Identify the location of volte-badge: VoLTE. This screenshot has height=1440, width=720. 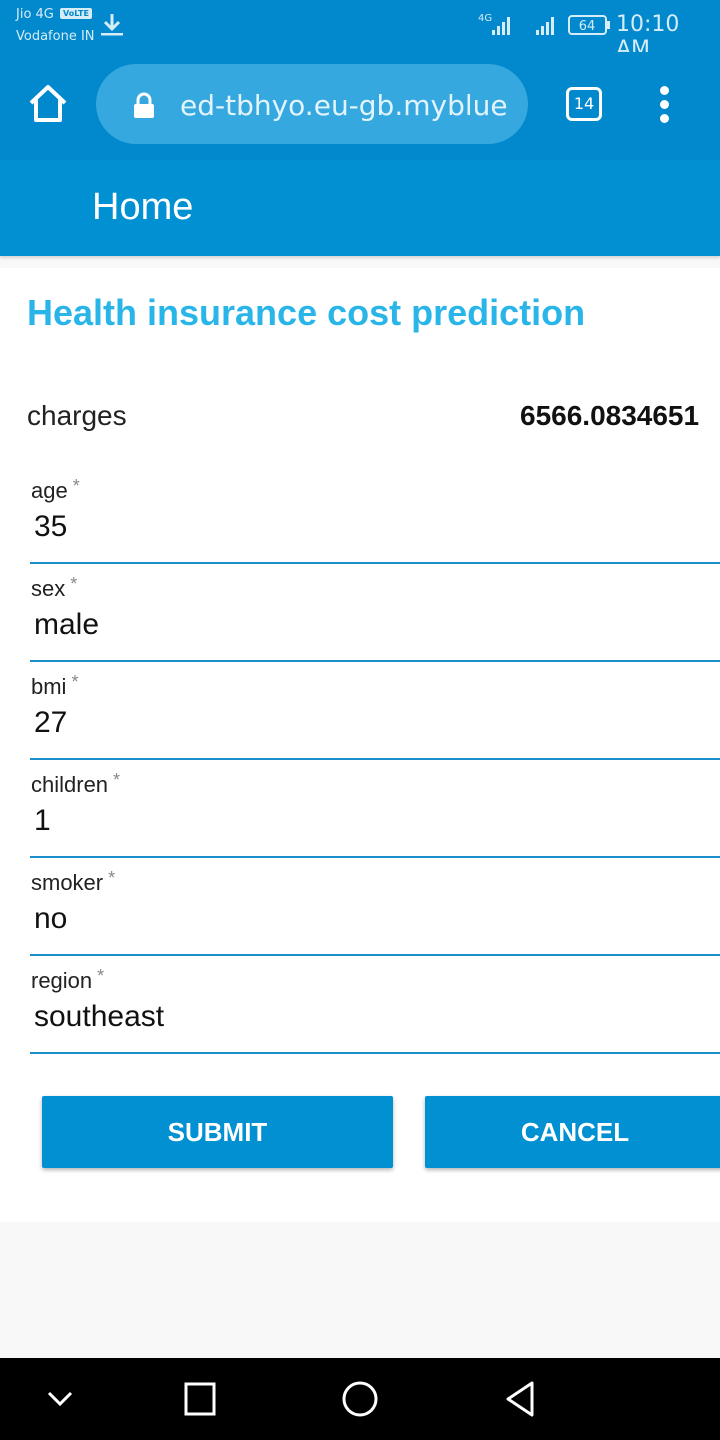
(76, 13).